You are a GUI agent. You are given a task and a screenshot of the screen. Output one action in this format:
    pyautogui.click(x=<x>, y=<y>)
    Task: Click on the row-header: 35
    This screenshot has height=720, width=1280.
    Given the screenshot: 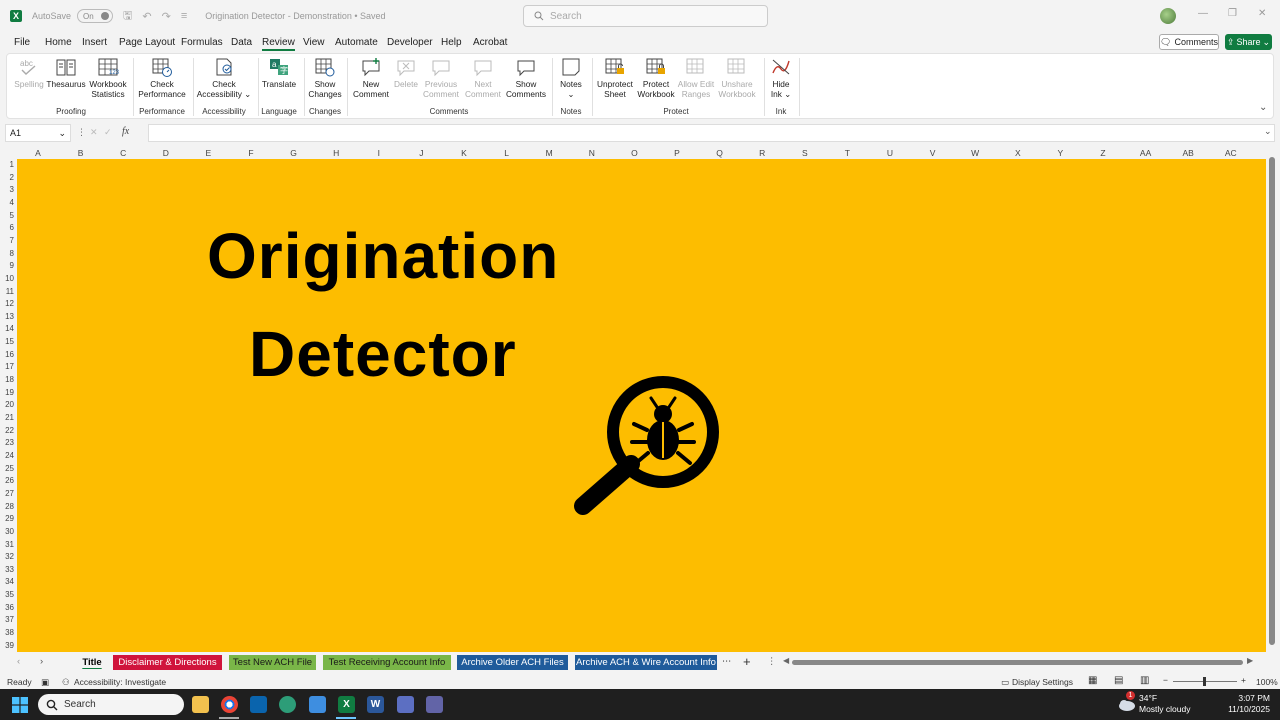 What is the action you would take?
    pyautogui.click(x=9, y=594)
    